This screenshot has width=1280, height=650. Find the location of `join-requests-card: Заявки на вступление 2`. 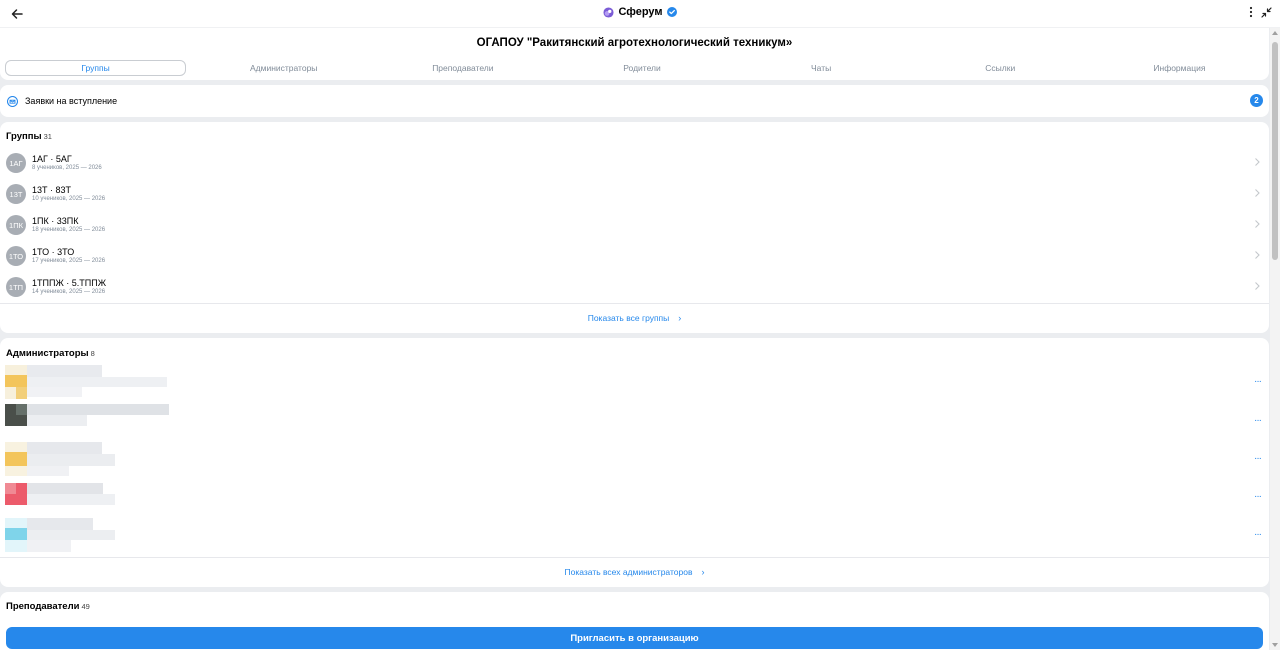

join-requests-card: Заявки на вступление 2 is located at coordinates (634, 101).